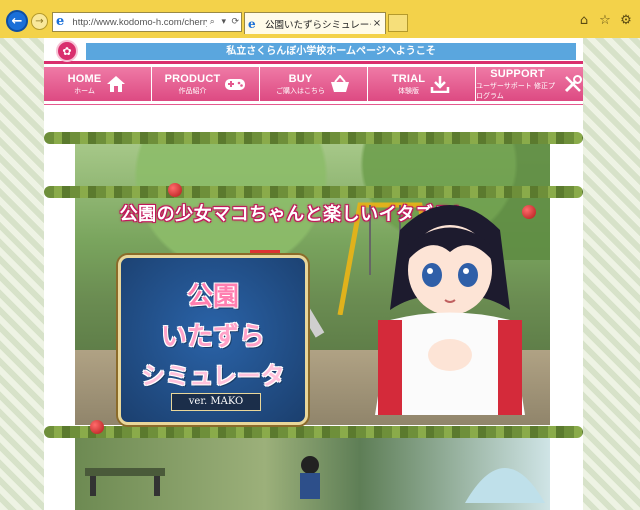 Image resolution: width=640 pixels, height=510 pixels. I want to click on browser-tab: e 公園いたずらシミュレータ_紹... ×, so click(315, 23).